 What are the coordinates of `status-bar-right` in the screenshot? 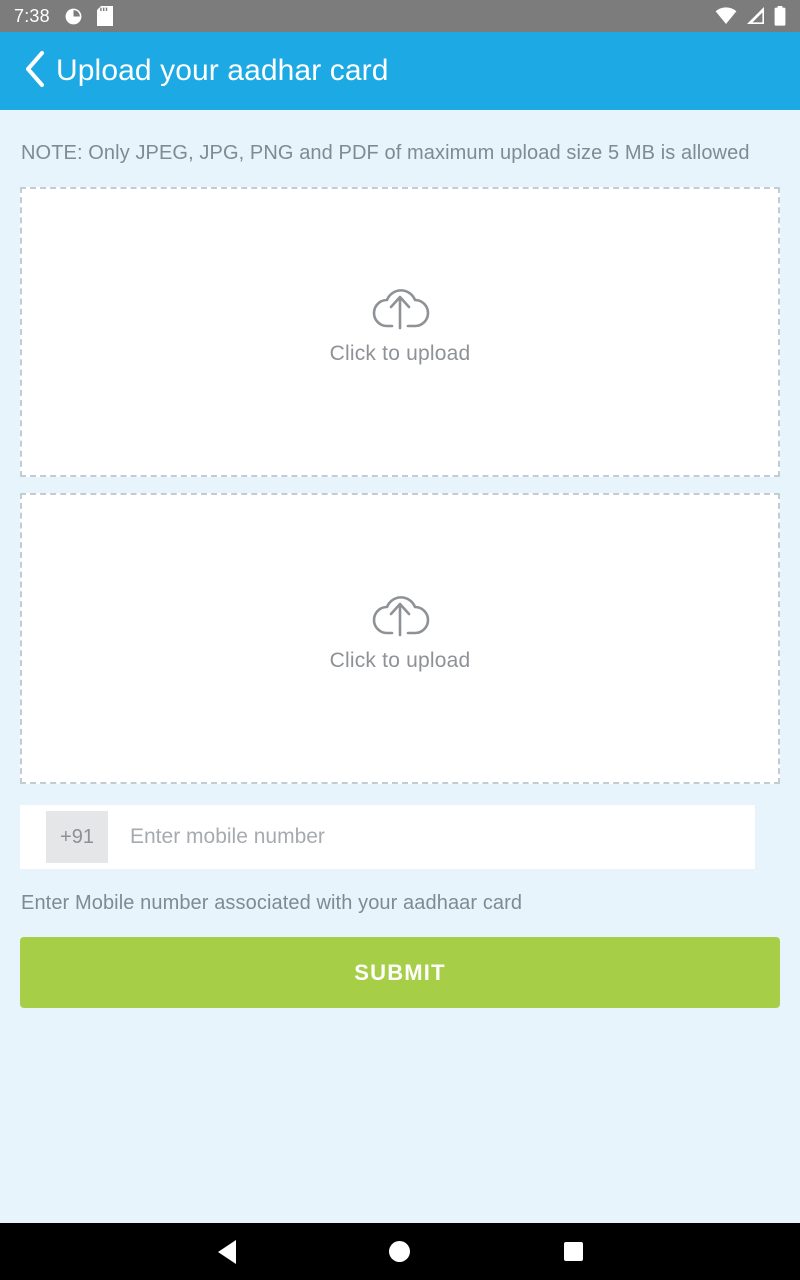 It's located at (750, 16).